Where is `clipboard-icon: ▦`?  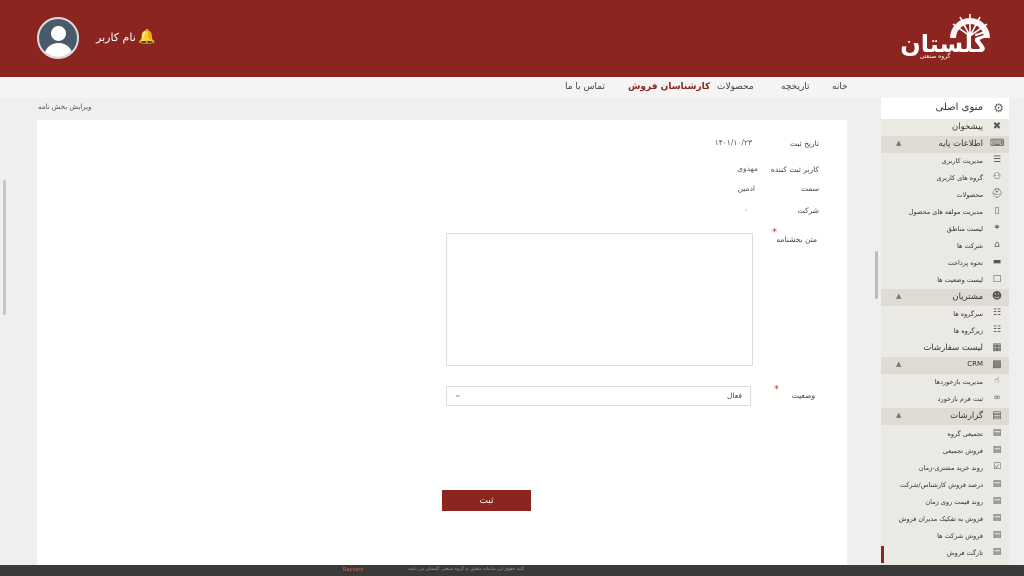 clipboard-icon: ▦ is located at coordinates (997, 347).